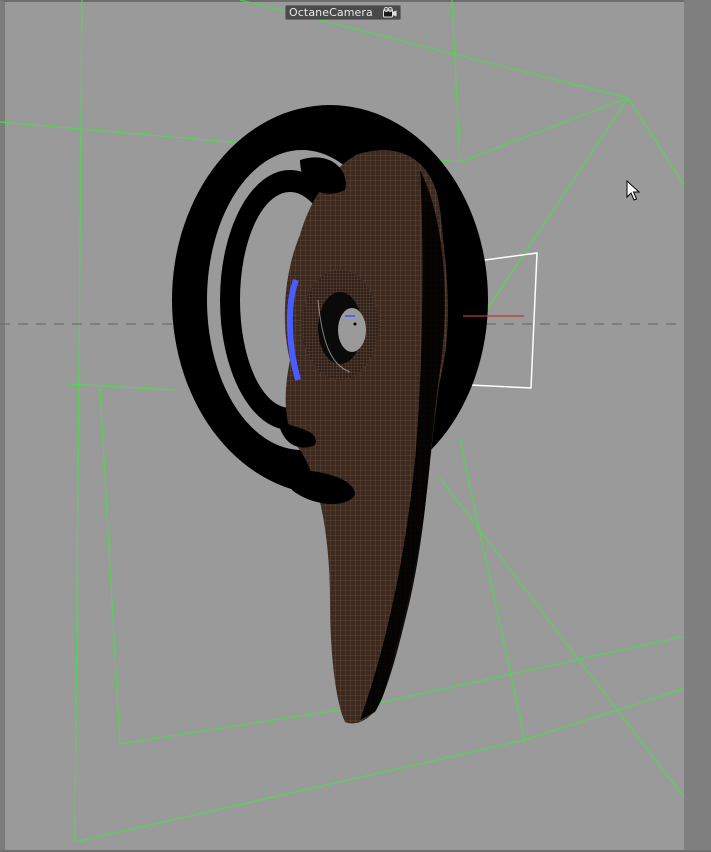  Describe the element at coordinates (697, 426) in the screenshot. I see `right-scrollbar-panel` at that location.